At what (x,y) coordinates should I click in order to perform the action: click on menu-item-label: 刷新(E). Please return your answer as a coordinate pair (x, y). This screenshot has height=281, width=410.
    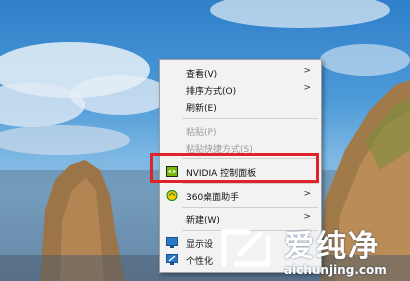
    Looking at the image, I should click on (201, 109).